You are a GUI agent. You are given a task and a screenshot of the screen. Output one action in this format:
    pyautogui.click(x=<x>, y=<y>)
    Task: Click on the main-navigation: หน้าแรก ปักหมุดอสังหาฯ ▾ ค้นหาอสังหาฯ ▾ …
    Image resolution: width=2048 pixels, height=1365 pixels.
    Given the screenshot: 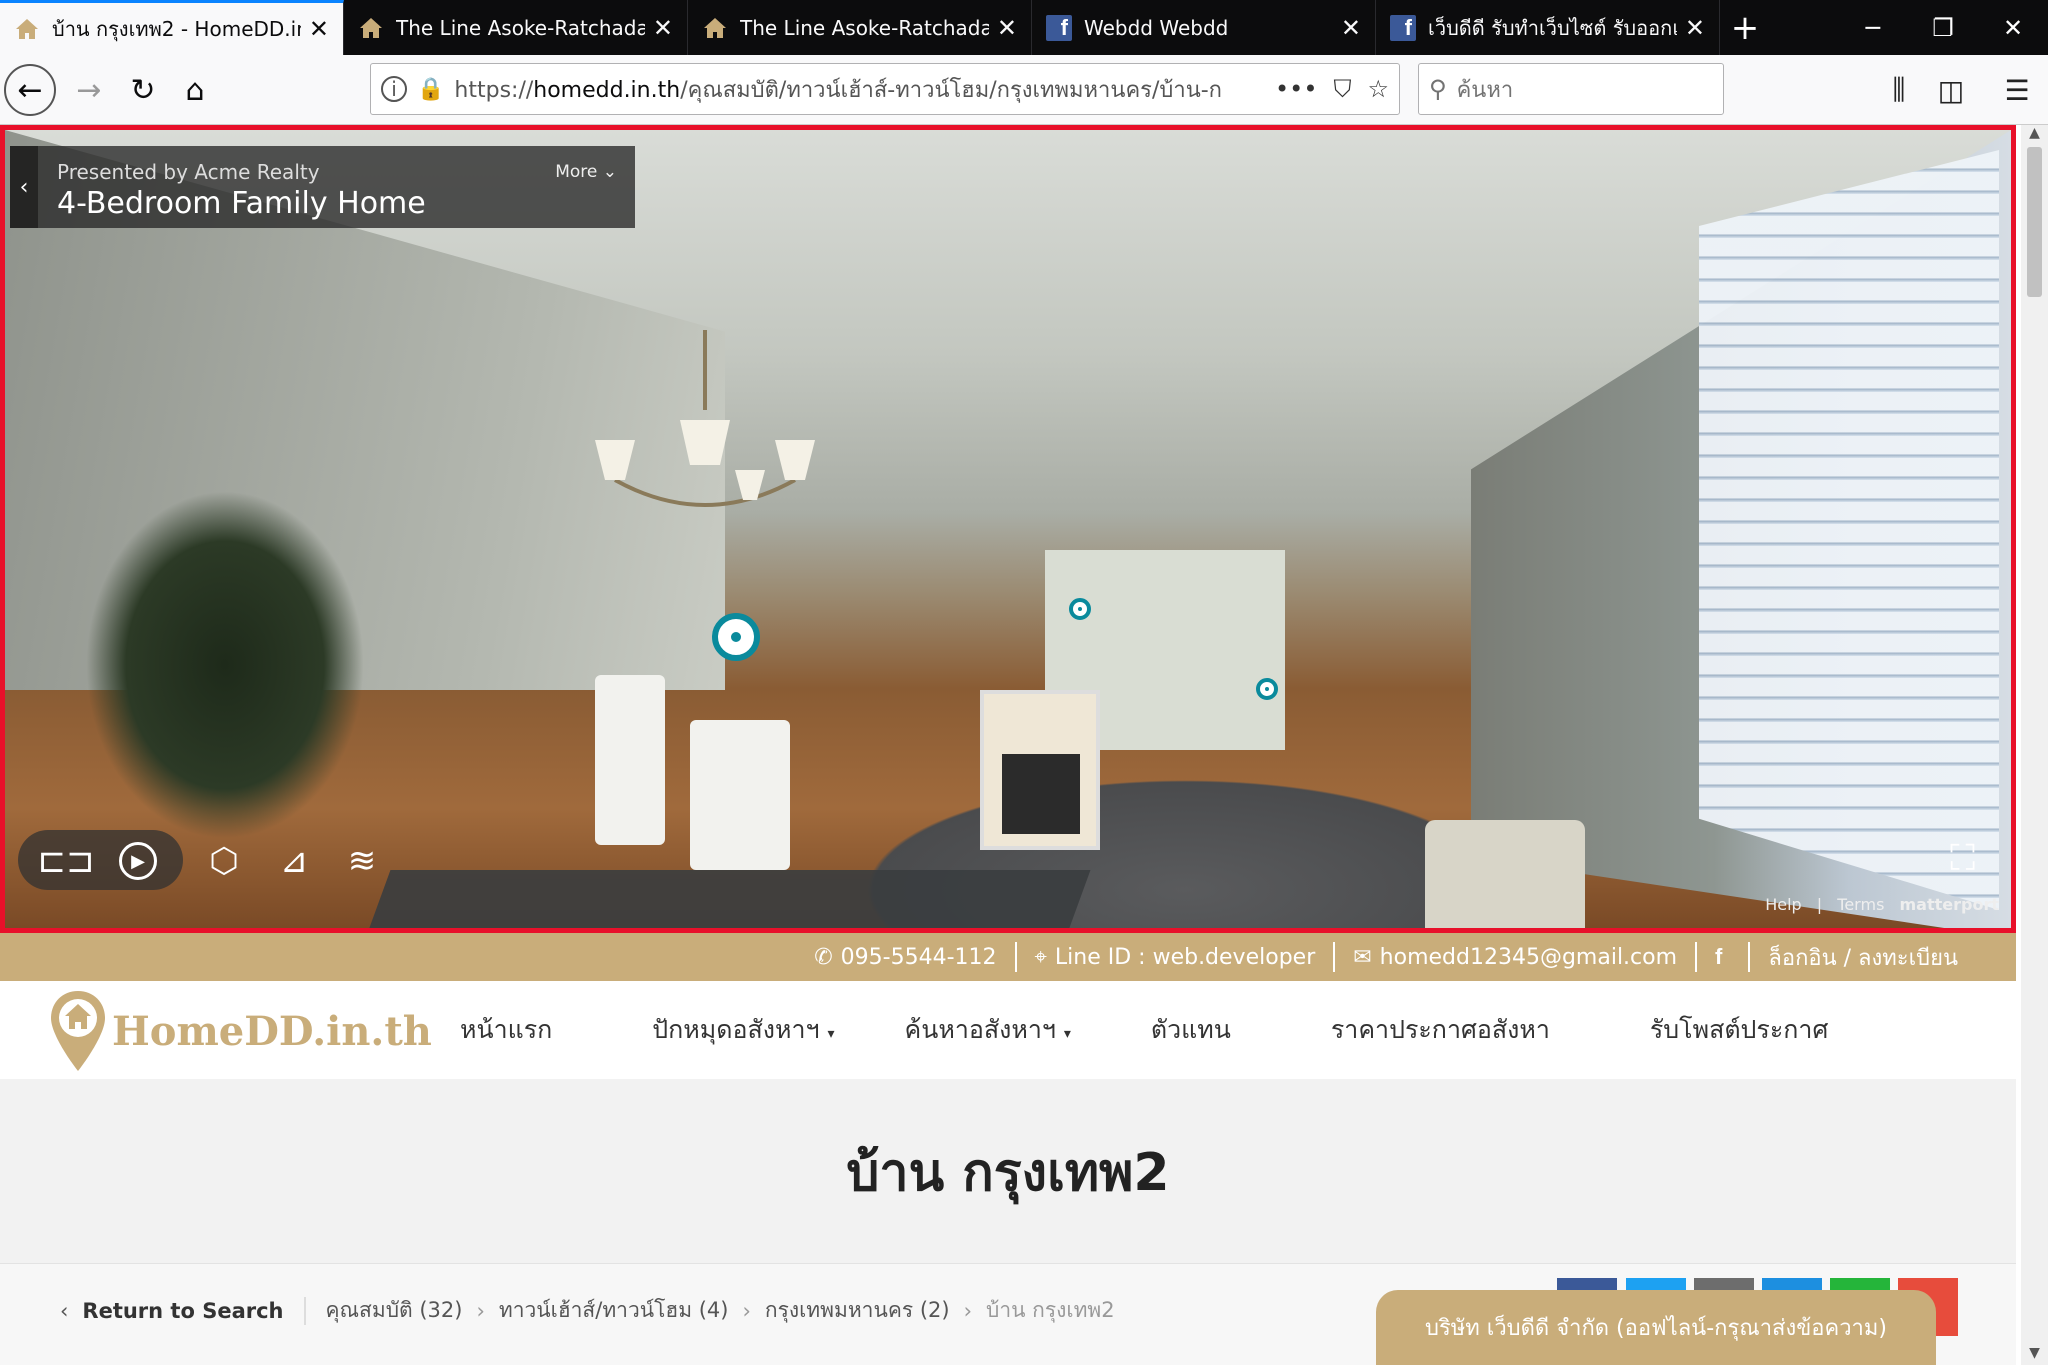 What is the action you would take?
    pyautogui.click(x=1124, y=1030)
    